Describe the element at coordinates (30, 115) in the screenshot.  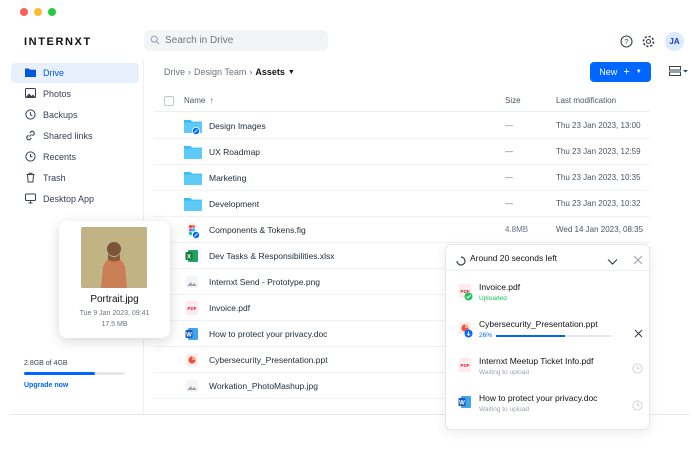
I see `clock-backup-icon` at that location.